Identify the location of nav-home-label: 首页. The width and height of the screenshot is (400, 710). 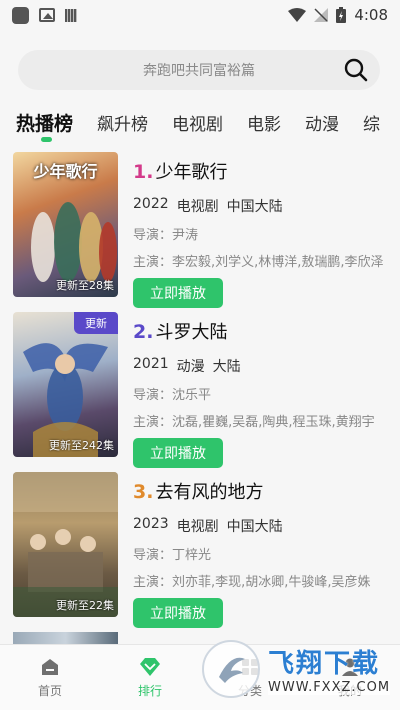
(49, 691).